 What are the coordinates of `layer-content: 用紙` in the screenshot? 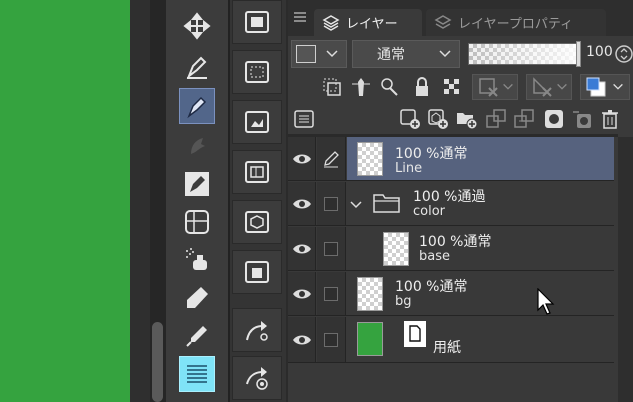 It's located at (480, 339).